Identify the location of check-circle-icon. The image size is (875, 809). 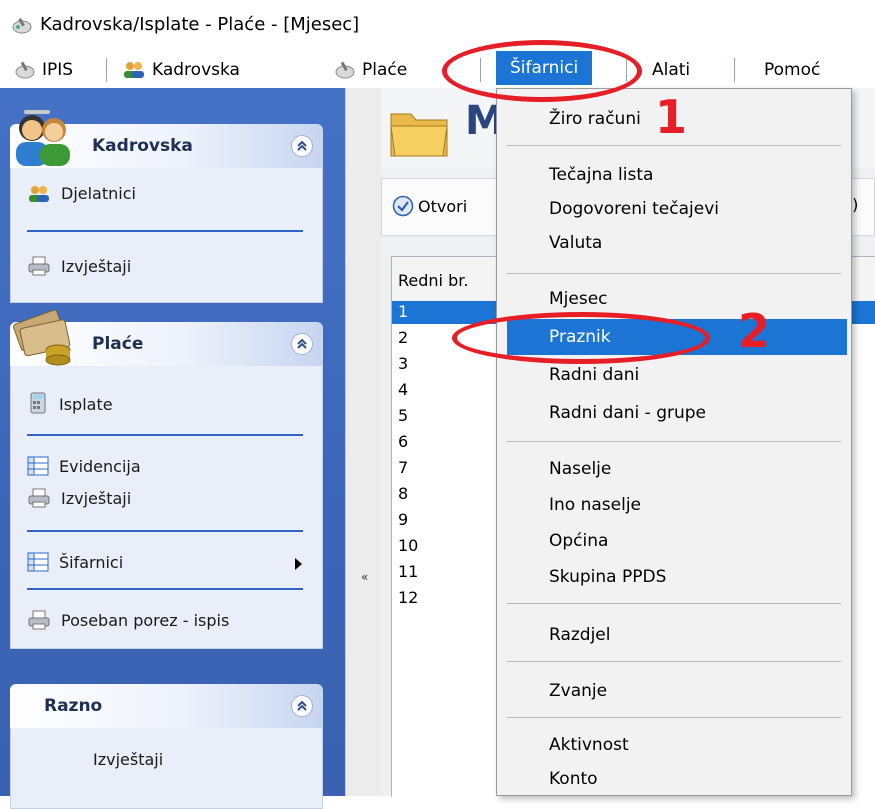
(403, 206).